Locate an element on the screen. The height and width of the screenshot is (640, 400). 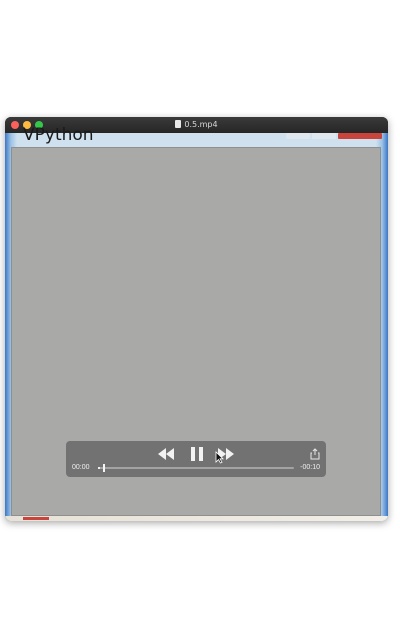
document-icon is located at coordinates (178, 124).